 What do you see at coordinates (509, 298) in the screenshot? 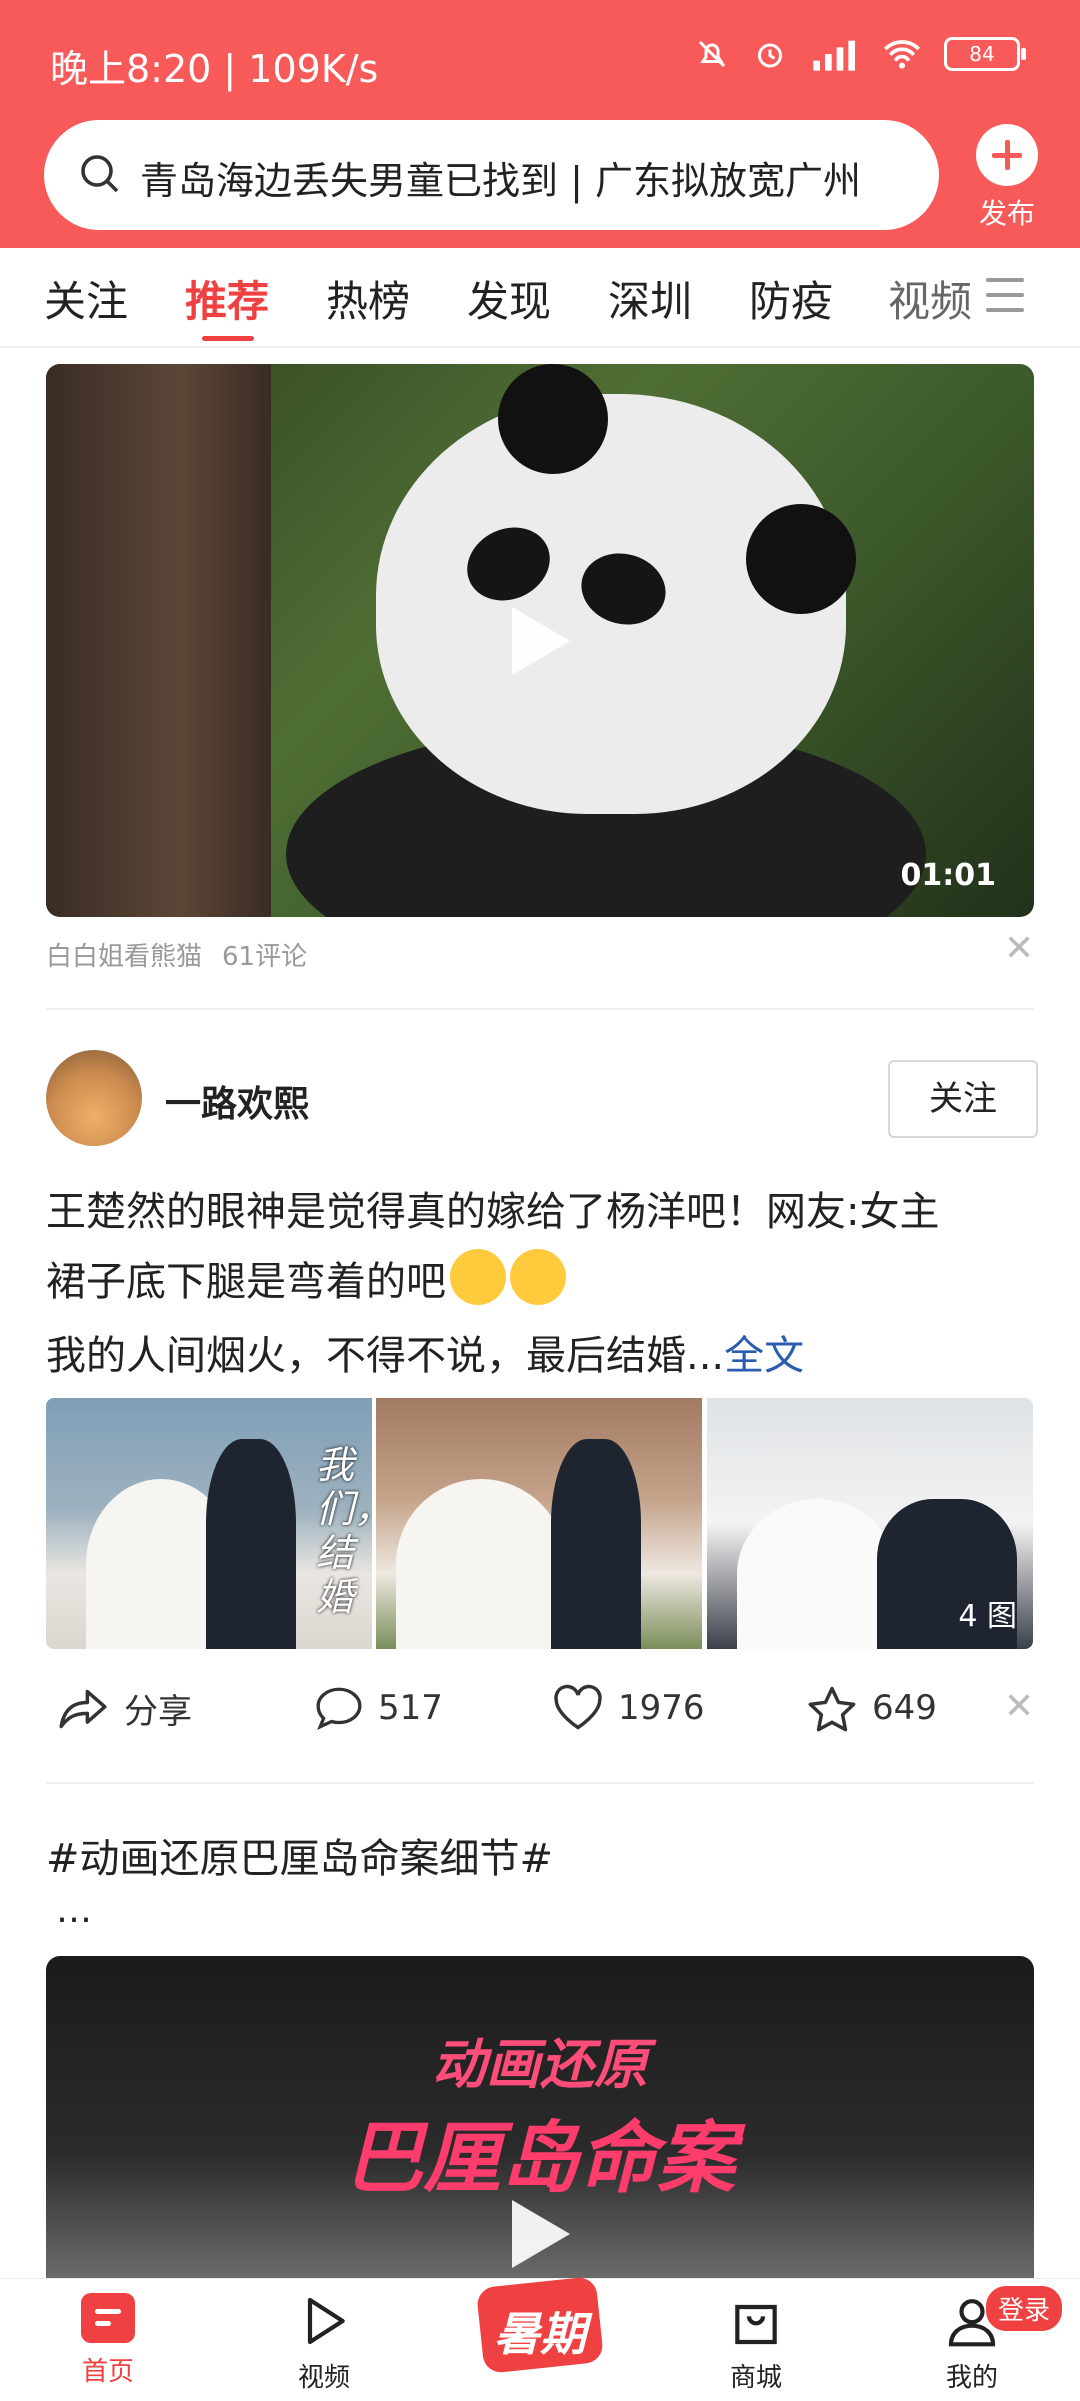
I see `tab-discover: 发现` at bounding box center [509, 298].